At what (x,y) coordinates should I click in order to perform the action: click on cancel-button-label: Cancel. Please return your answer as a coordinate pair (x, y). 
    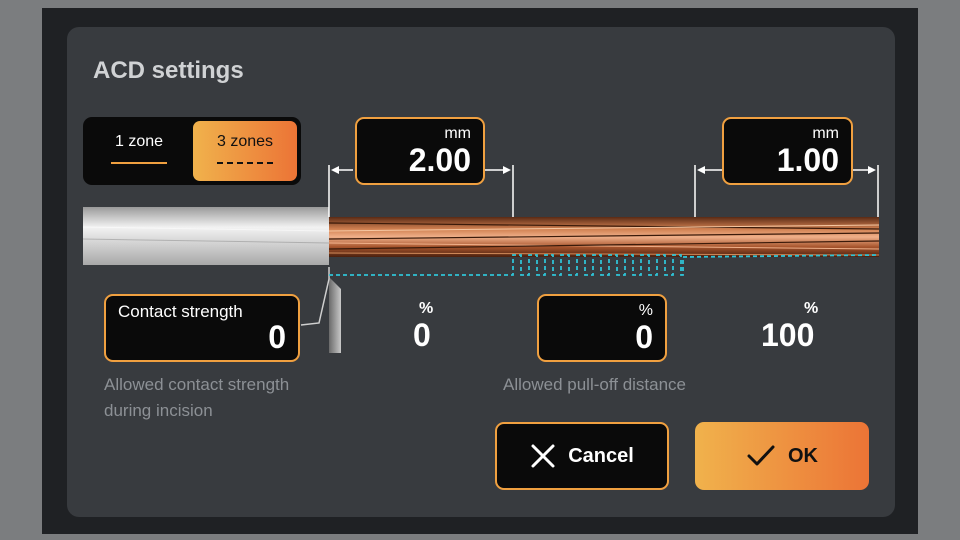
    Looking at the image, I should click on (601, 455).